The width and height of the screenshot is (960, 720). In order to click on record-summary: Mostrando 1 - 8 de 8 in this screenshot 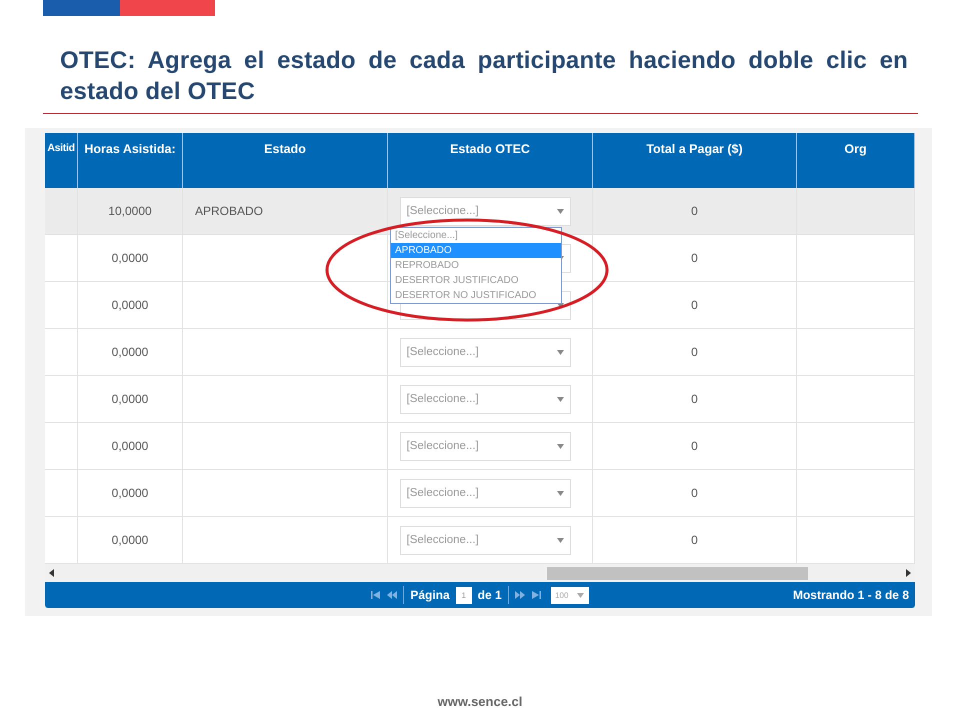, I will do `click(850, 595)`.